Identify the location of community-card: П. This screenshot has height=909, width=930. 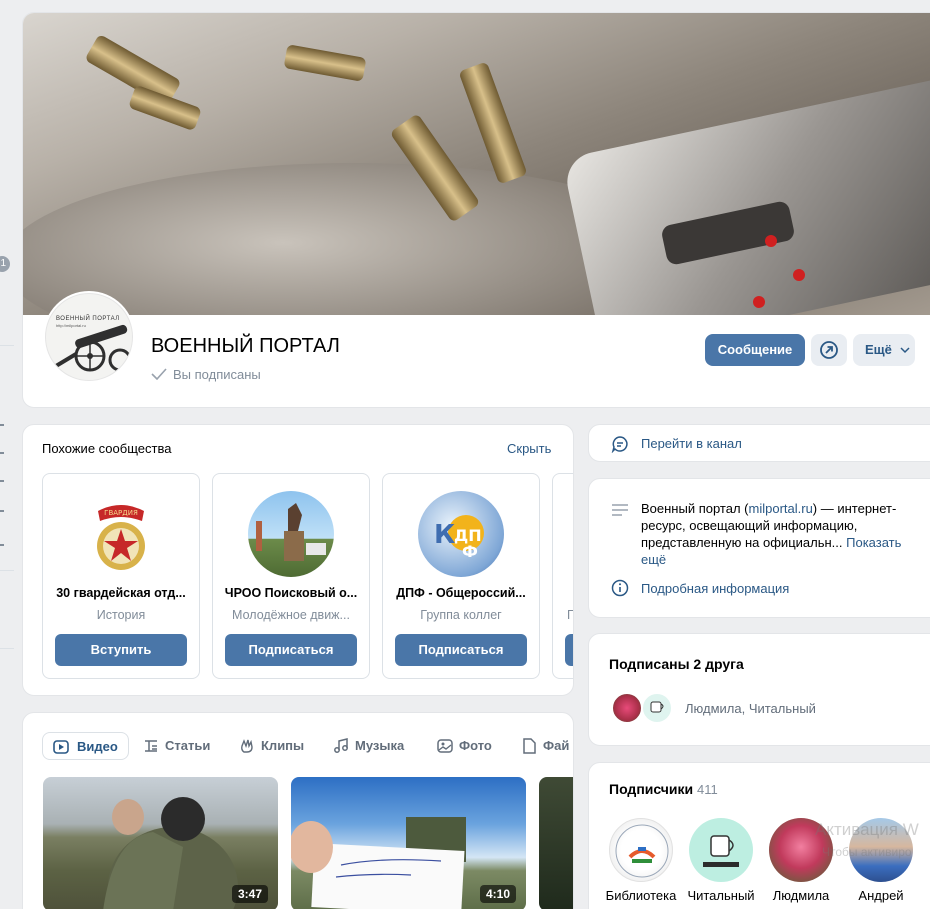
(562, 576).